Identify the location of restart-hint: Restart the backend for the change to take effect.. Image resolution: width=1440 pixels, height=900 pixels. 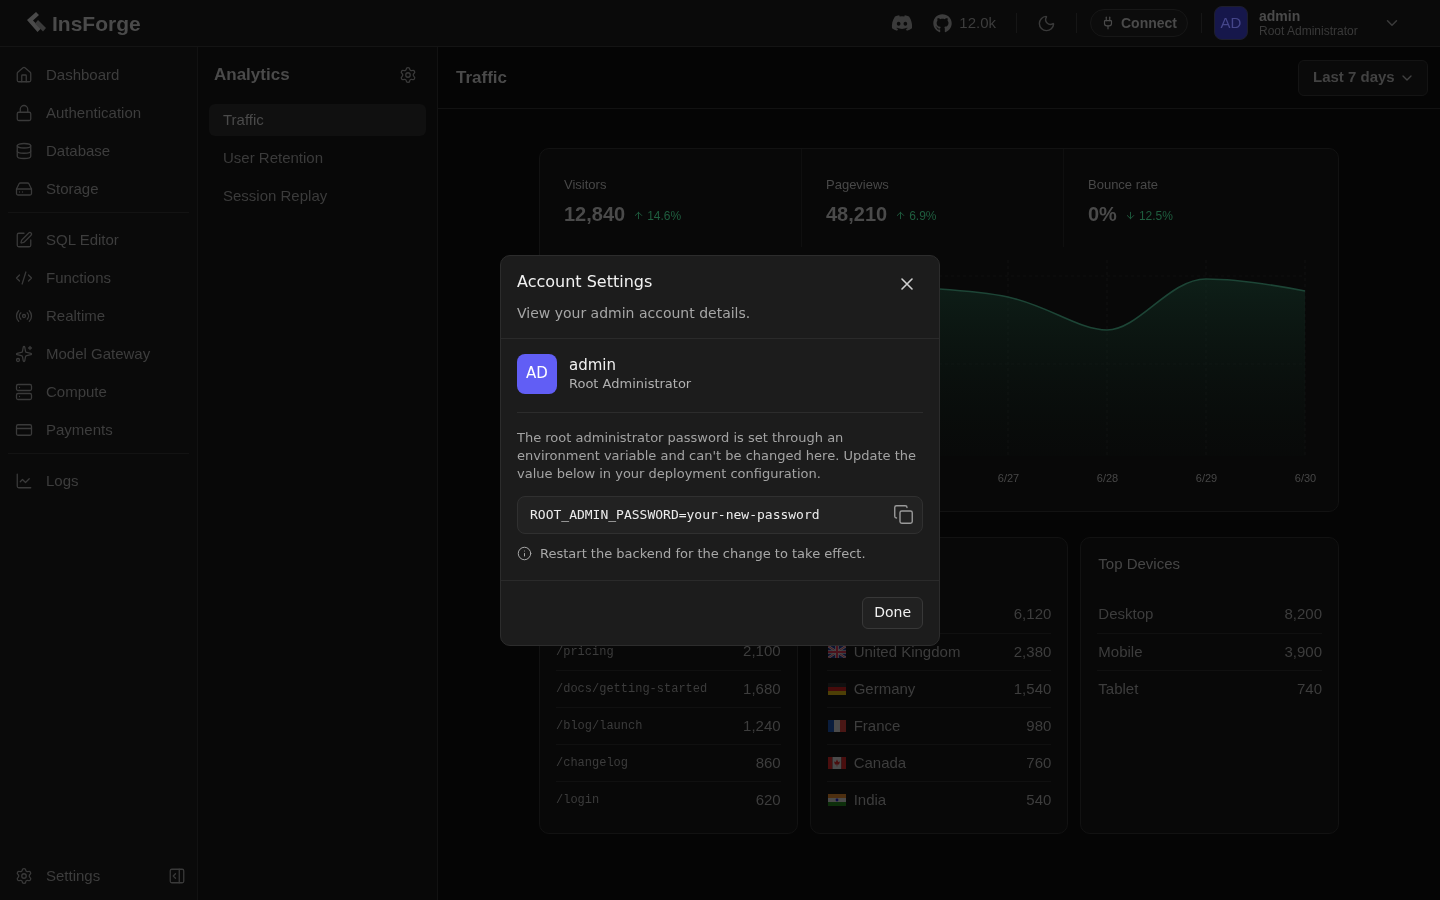
(703, 553).